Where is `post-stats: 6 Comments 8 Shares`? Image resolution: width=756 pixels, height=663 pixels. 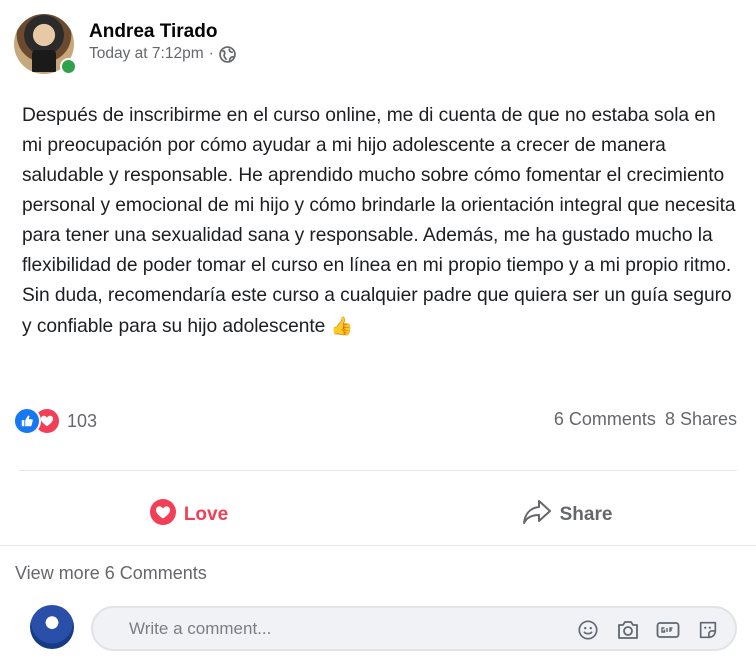
post-stats: 6 Comments 8 Shares is located at coordinates (643, 419).